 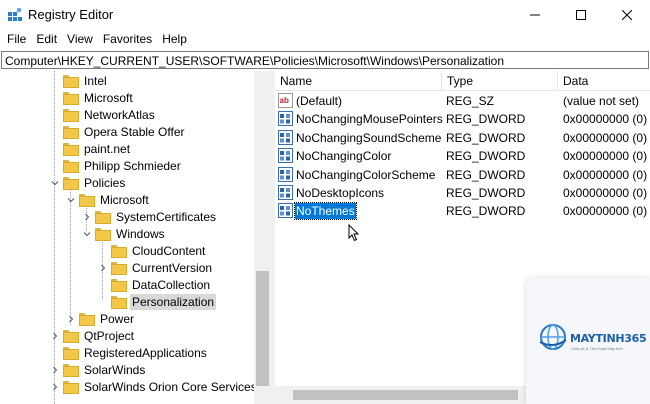 I want to click on minimize-button, so click(x=535, y=15).